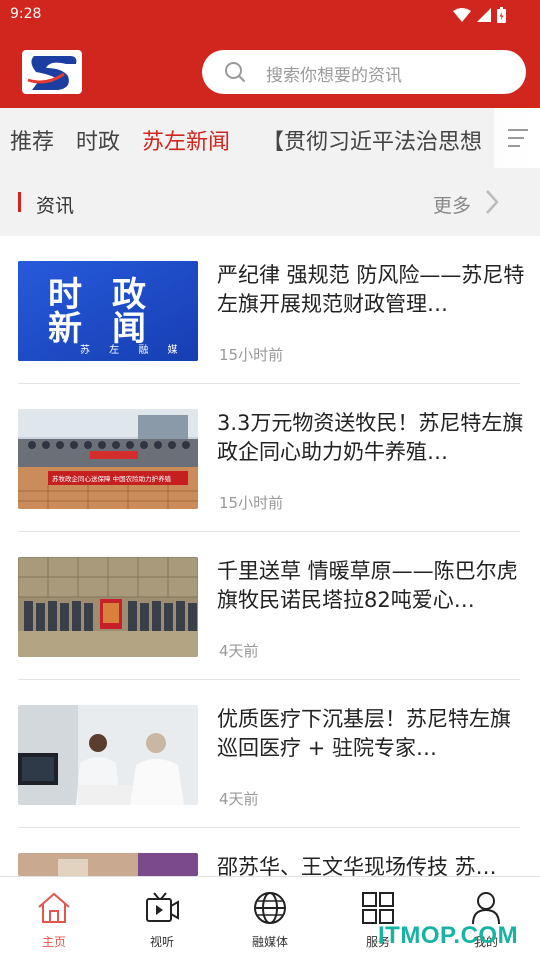  I want to click on home-icon, so click(54, 907).